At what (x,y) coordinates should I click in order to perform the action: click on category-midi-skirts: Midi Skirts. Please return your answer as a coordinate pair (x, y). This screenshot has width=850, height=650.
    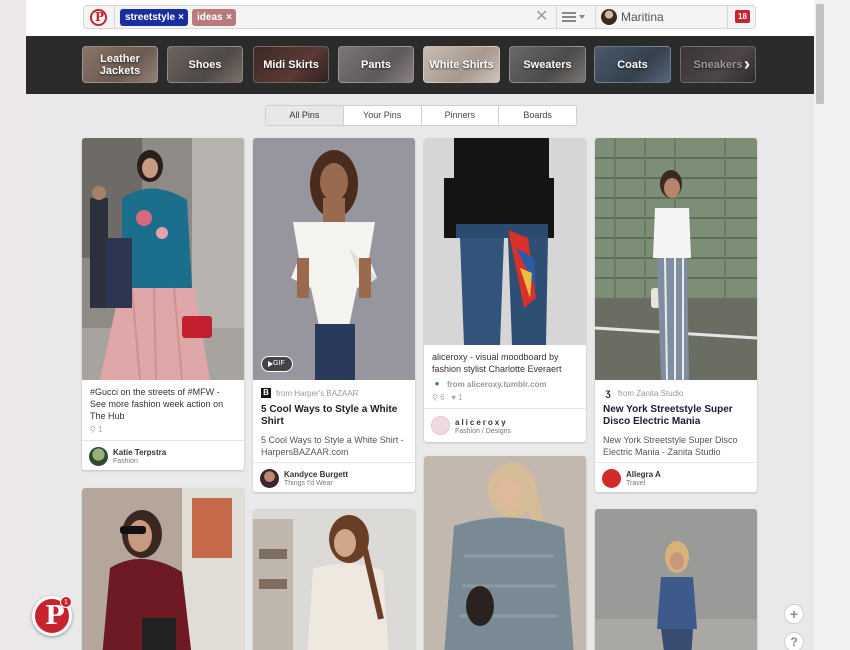
    Looking at the image, I should click on (291, 64).